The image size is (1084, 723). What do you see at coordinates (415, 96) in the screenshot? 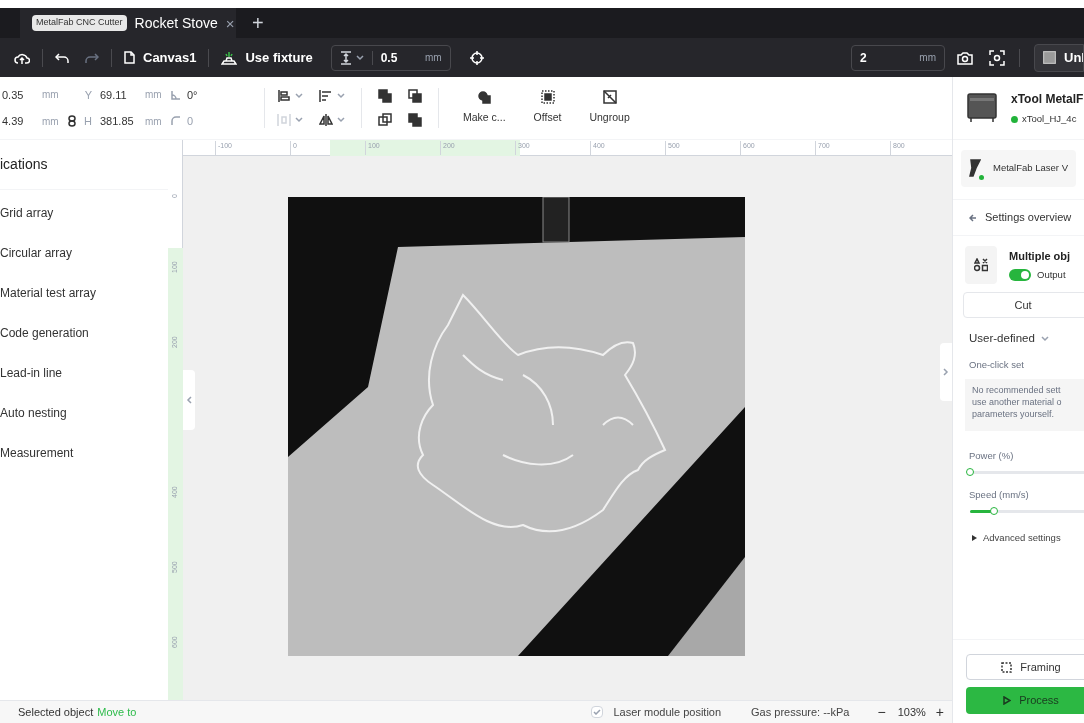
I see `send-back-icon` at bounding box center [415, 96].